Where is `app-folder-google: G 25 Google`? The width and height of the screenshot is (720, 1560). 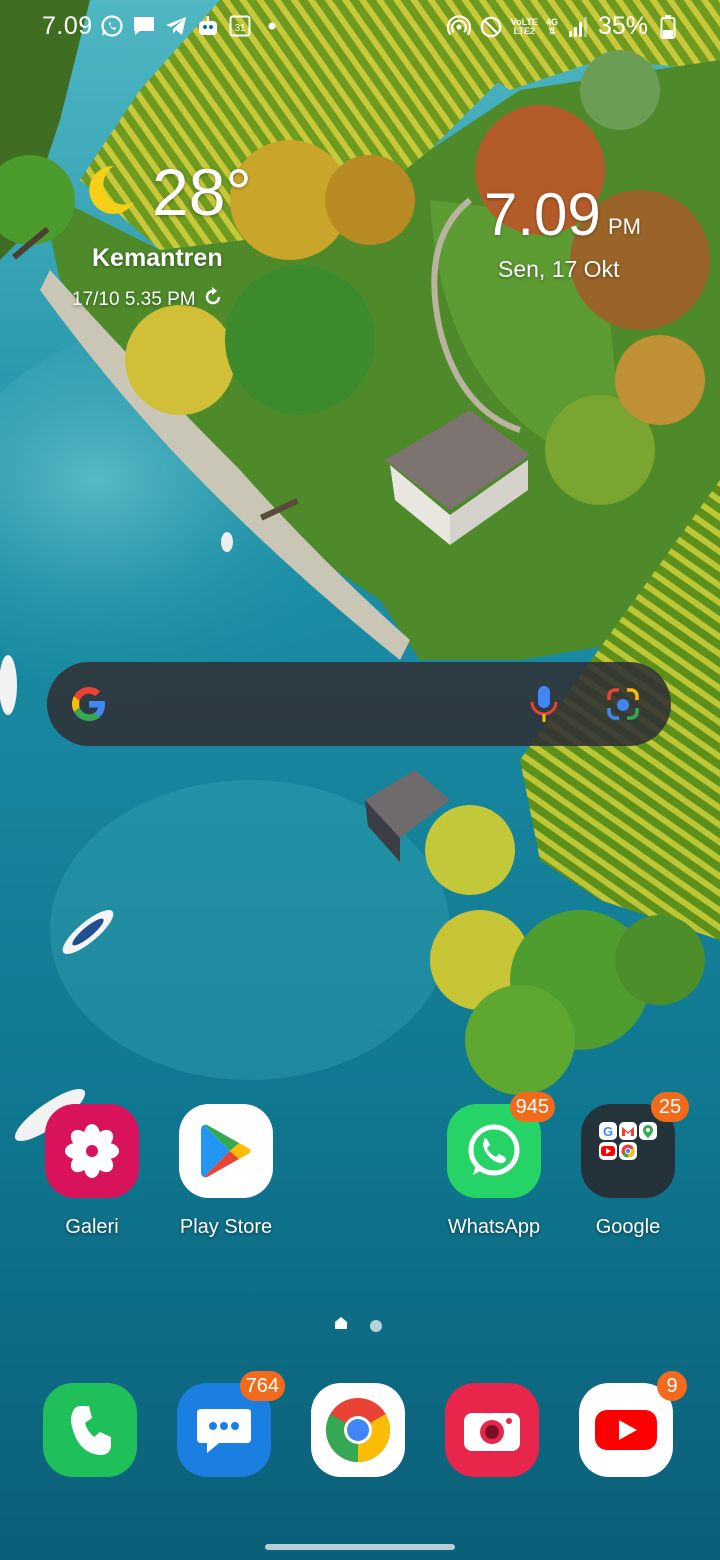 app-folder-google: G 25 Google is located at coordinates (628, 1165).